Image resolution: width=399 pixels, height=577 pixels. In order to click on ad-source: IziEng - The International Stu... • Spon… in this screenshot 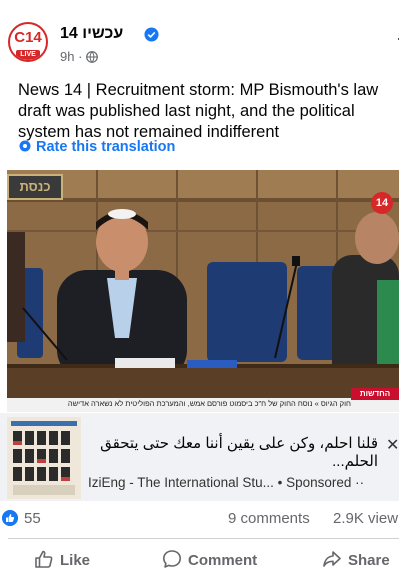, I will do `click(226, 482)`.